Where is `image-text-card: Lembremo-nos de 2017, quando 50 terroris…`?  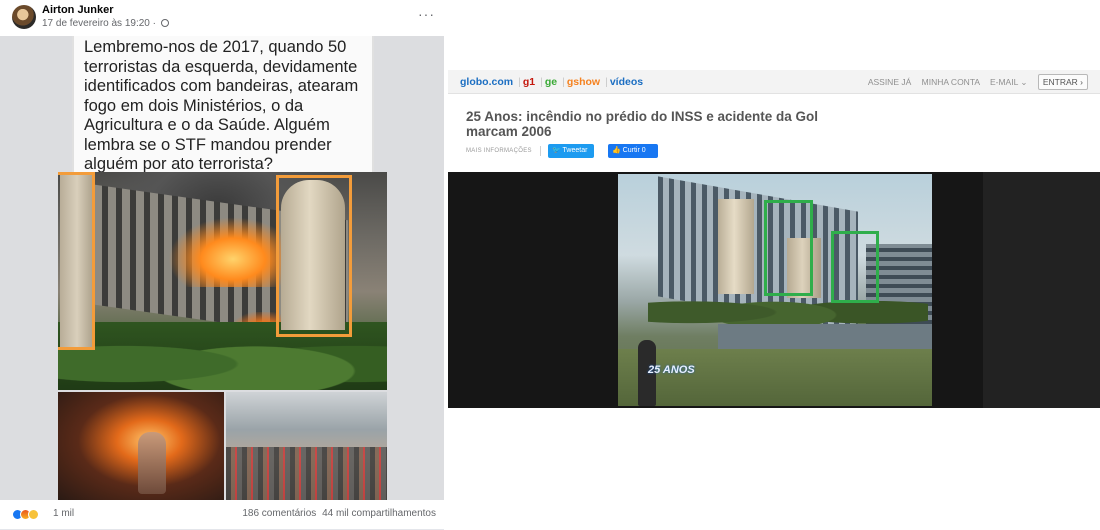 image-text-card: Lembremo-nos de 2017, quando 50 terroris… is located at coordinates (223, 104).